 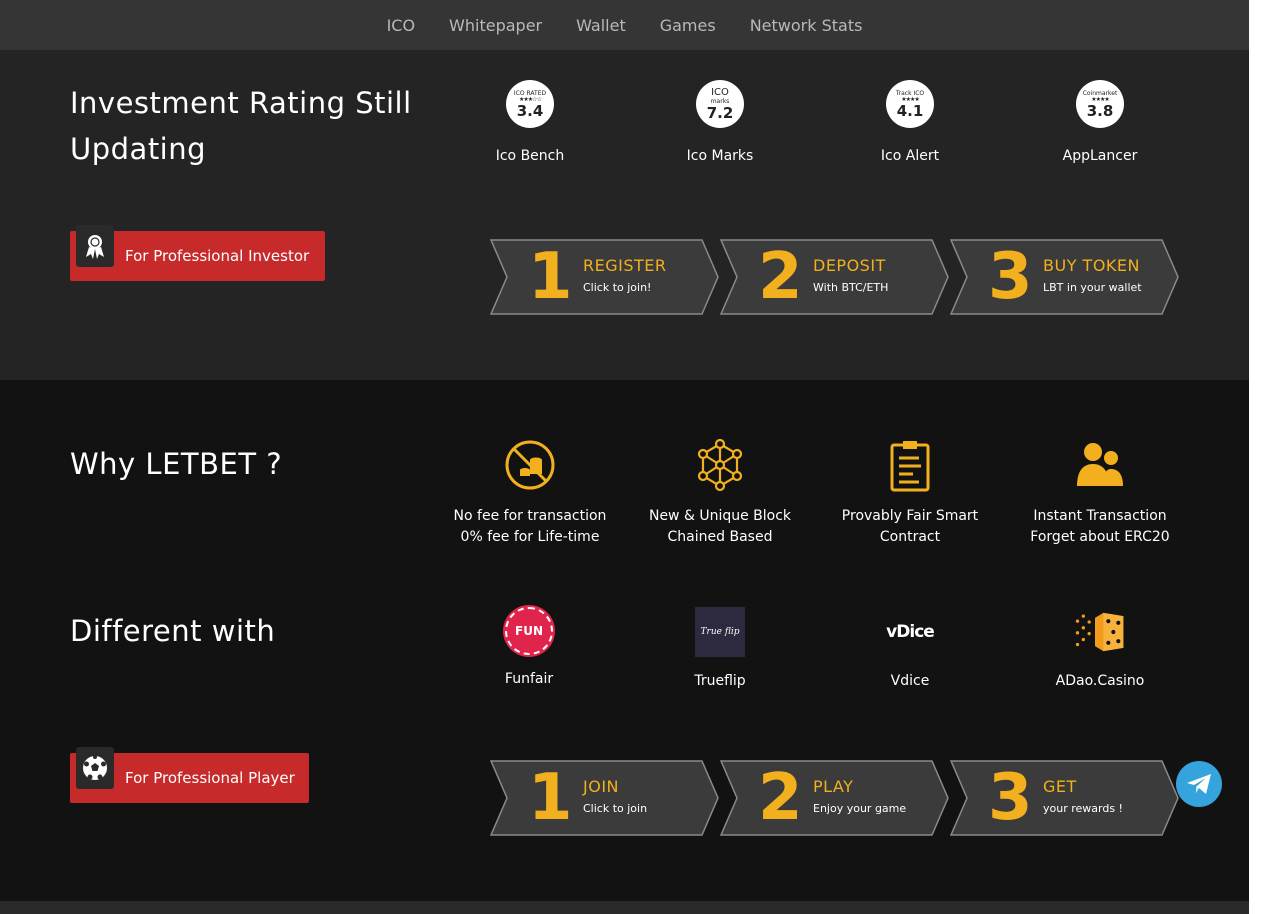 What do you see at coordinates (173, 631) in the screenshot?
I see `different-heading: Different with` at bounding box center [173, 631].